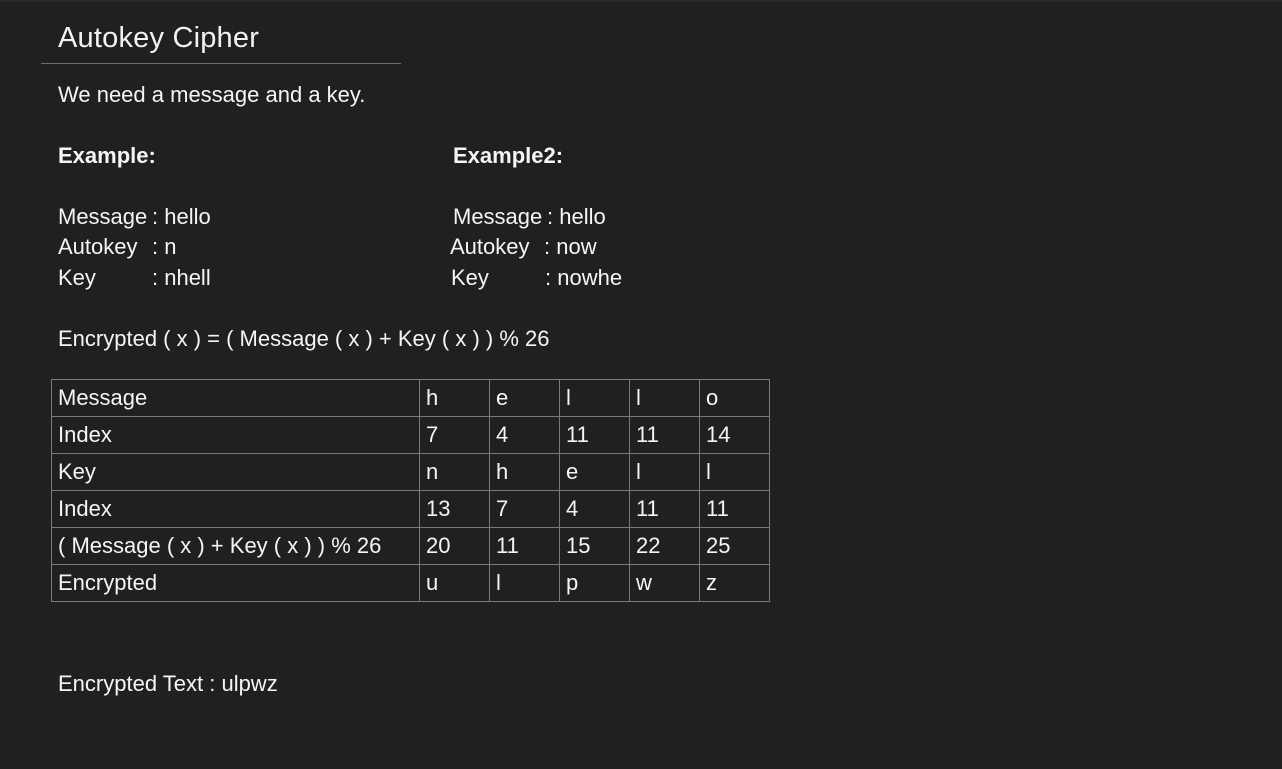  What do you see at coordinates (454, 546) in the screenshot?
I see `table-cell: 20` at bounding box center [454, 546].